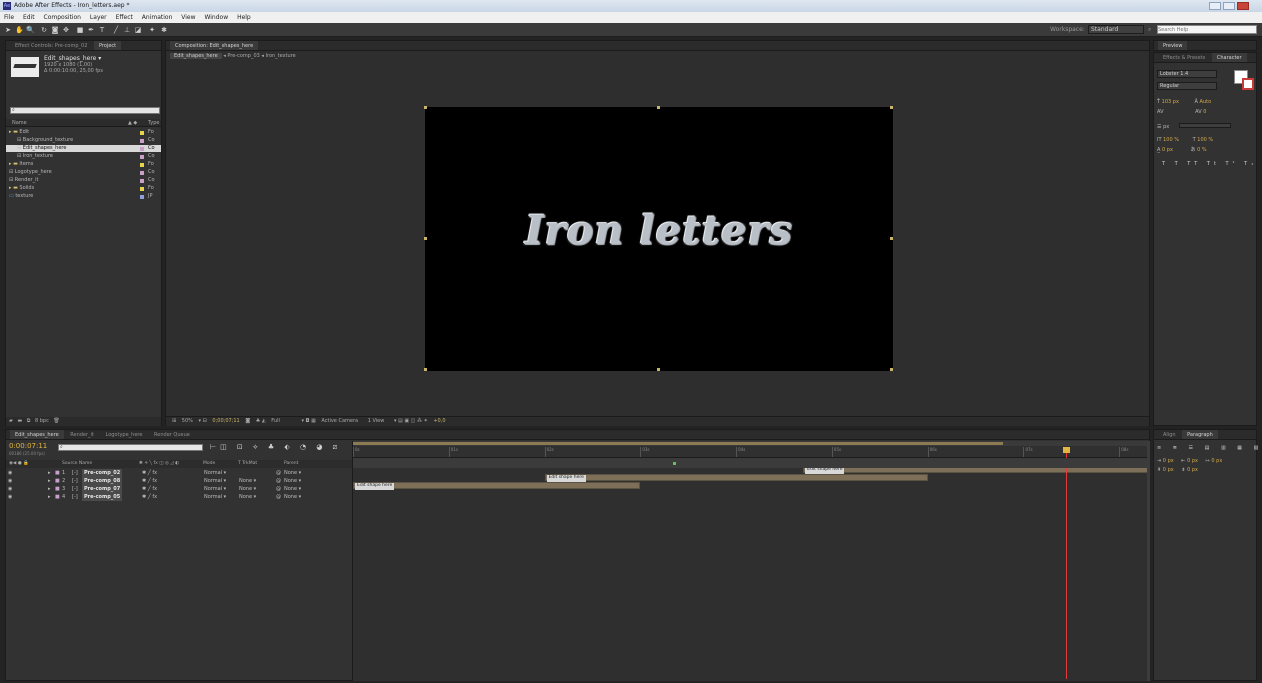 The width and height of the screenshot is (1262, 683). I want to click on tab-render-queue: Render Queue, so click(172, 434).